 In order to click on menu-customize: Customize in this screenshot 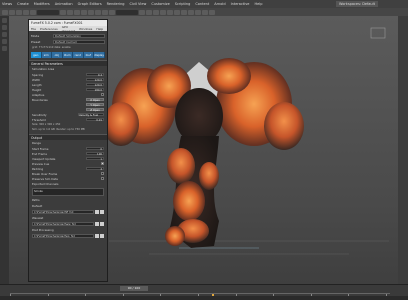, I will do `click(160, 4)`.